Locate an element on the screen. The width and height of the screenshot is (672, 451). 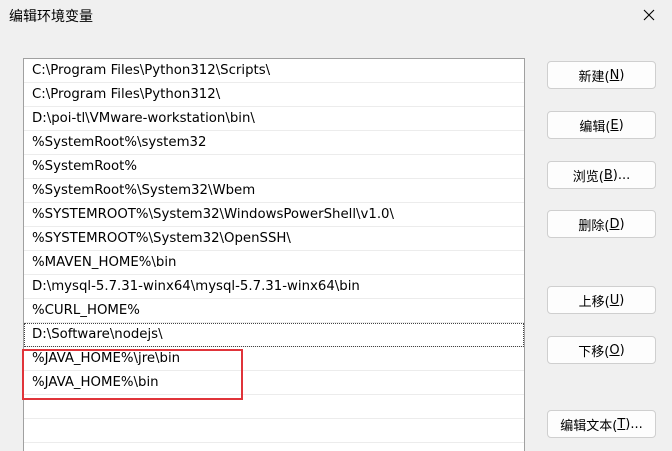
edit-button-label: 编辑( is located at coordinates (595, 127).